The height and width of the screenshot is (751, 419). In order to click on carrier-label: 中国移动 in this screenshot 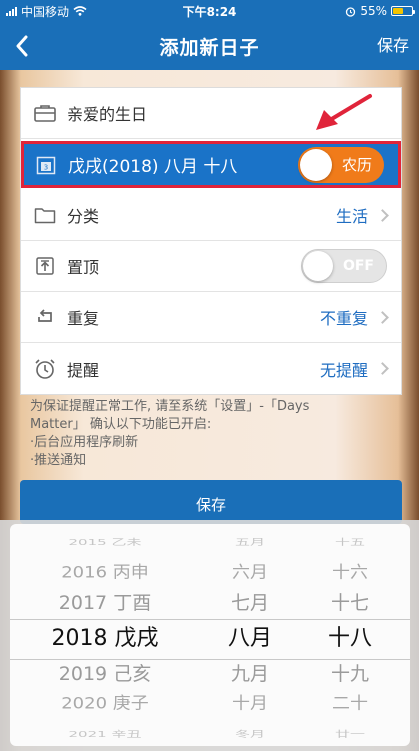, I will do `click(45, 11)`.